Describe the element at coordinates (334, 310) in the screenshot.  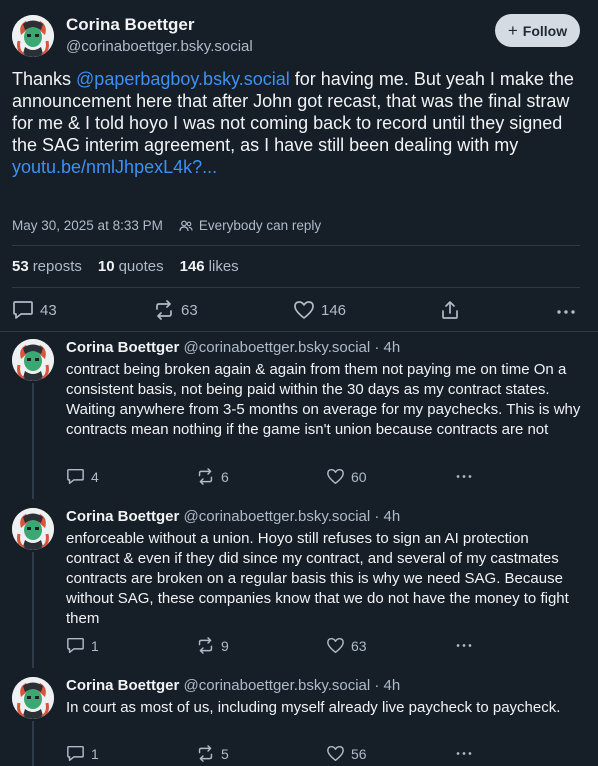
I see `like-count: 146` at that location.